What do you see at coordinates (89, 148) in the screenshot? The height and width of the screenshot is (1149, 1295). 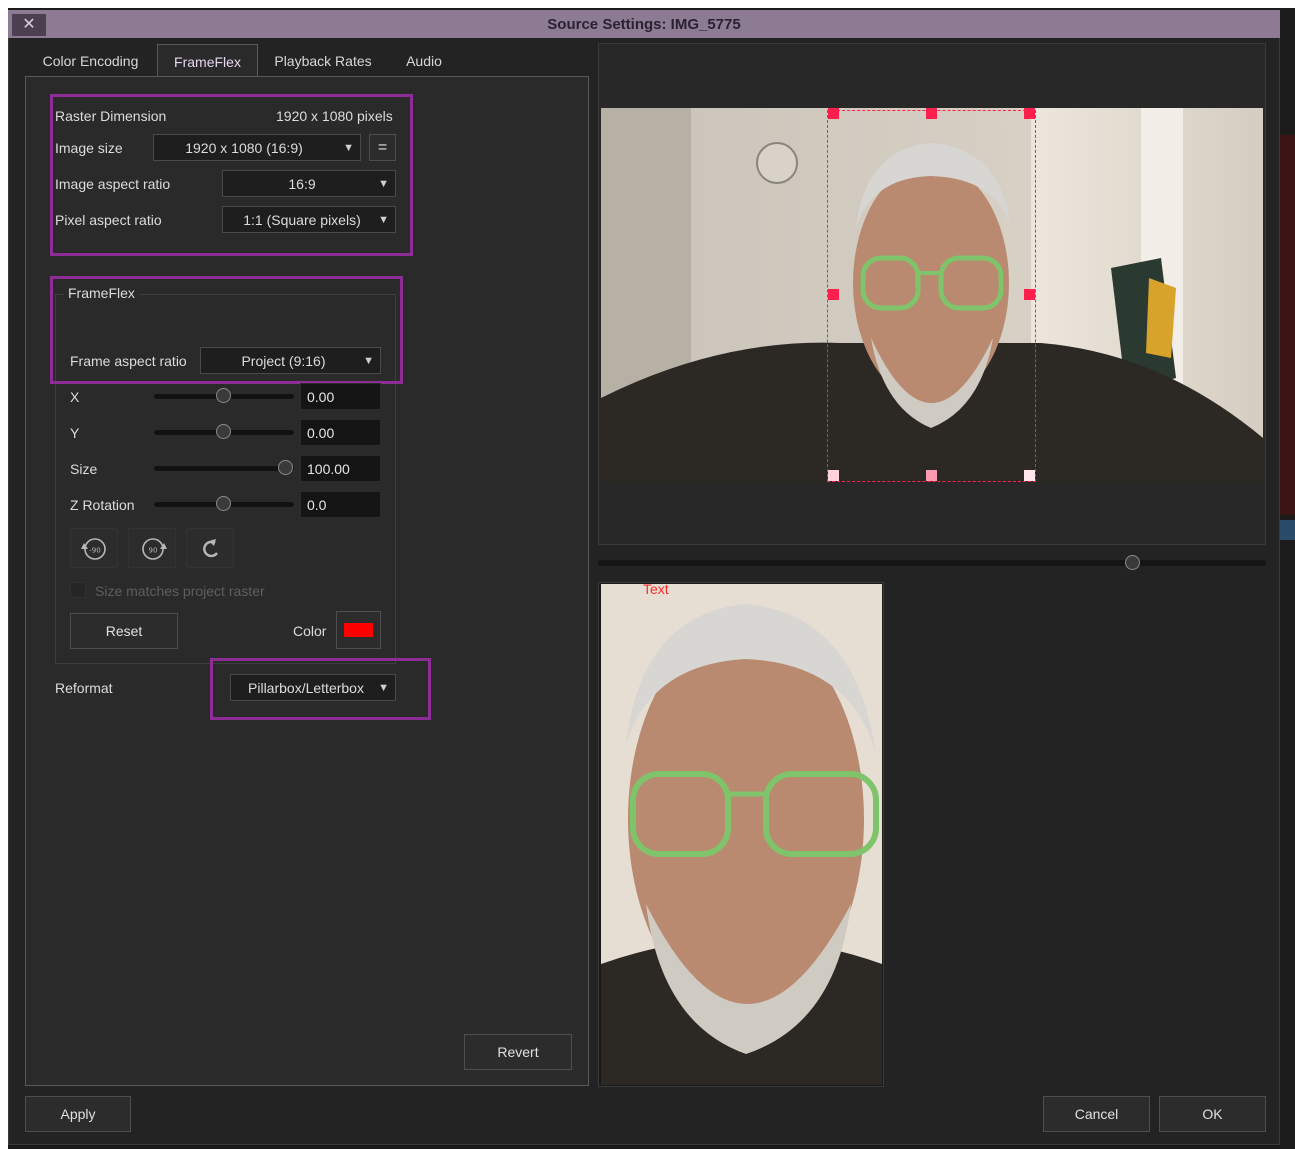 I see `image-size-label: Image size` at bounding box center [89, 148].